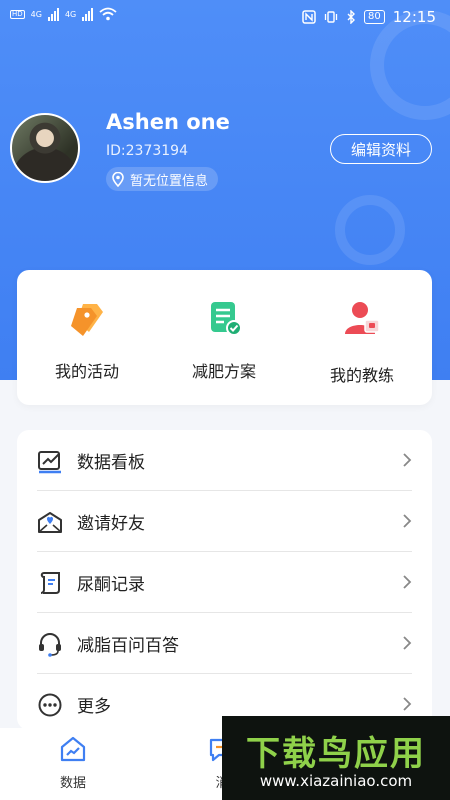 Image resolution: width=450 pixels, height=800 pixels. Describe the element at coordinates (351, 17) in the screenshot. I see `bluetooth-icon` at that location.